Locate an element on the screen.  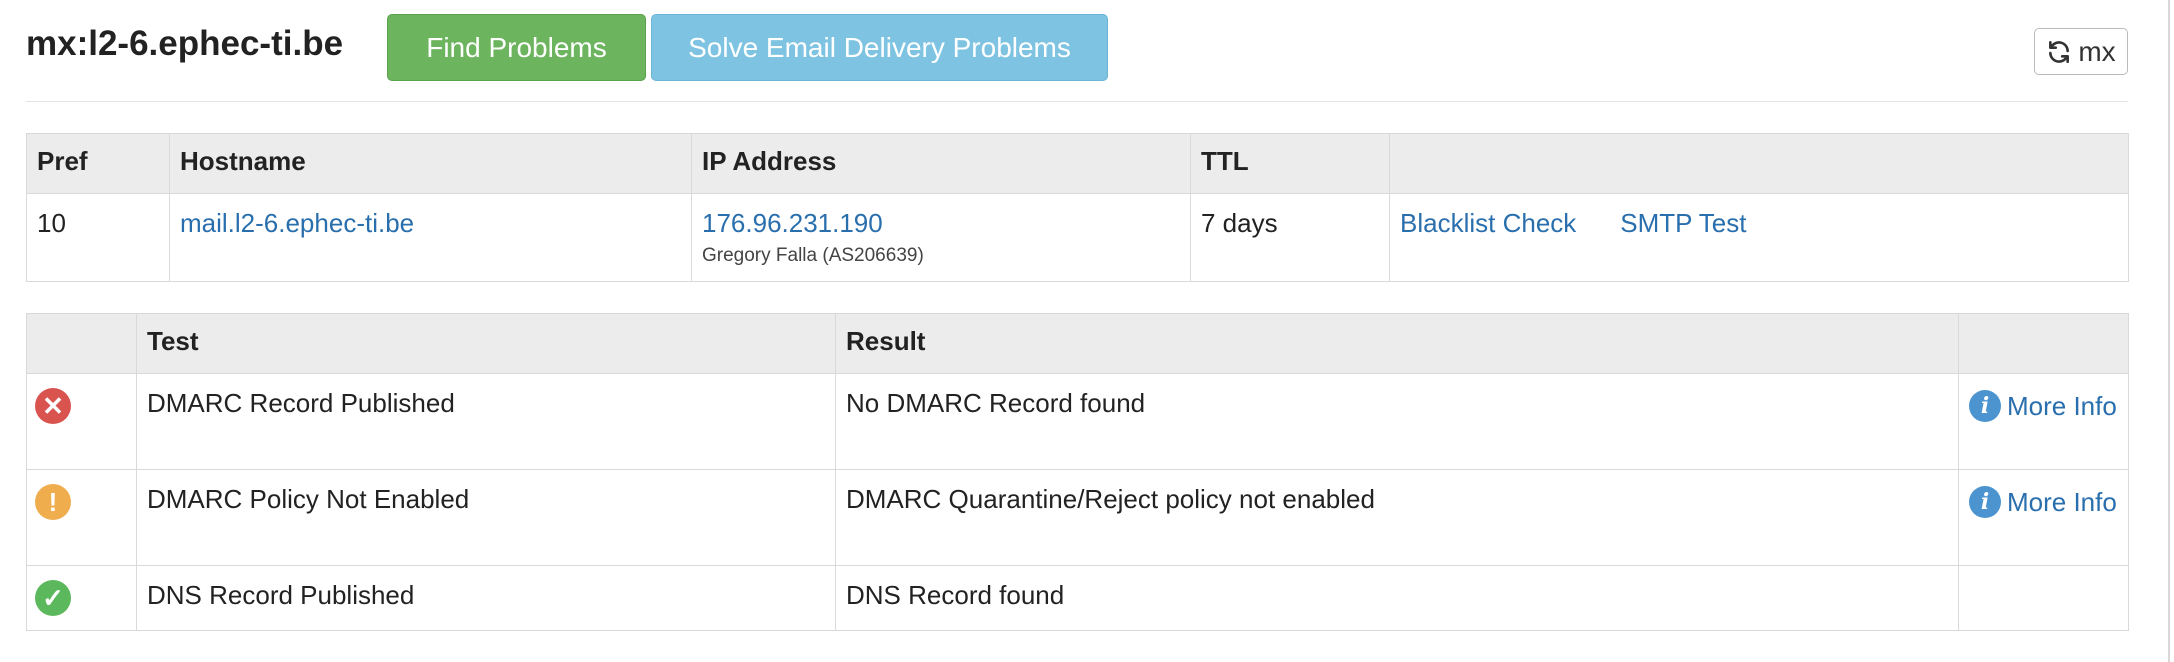
more-info-cell is located at coordinates (2043, 598).